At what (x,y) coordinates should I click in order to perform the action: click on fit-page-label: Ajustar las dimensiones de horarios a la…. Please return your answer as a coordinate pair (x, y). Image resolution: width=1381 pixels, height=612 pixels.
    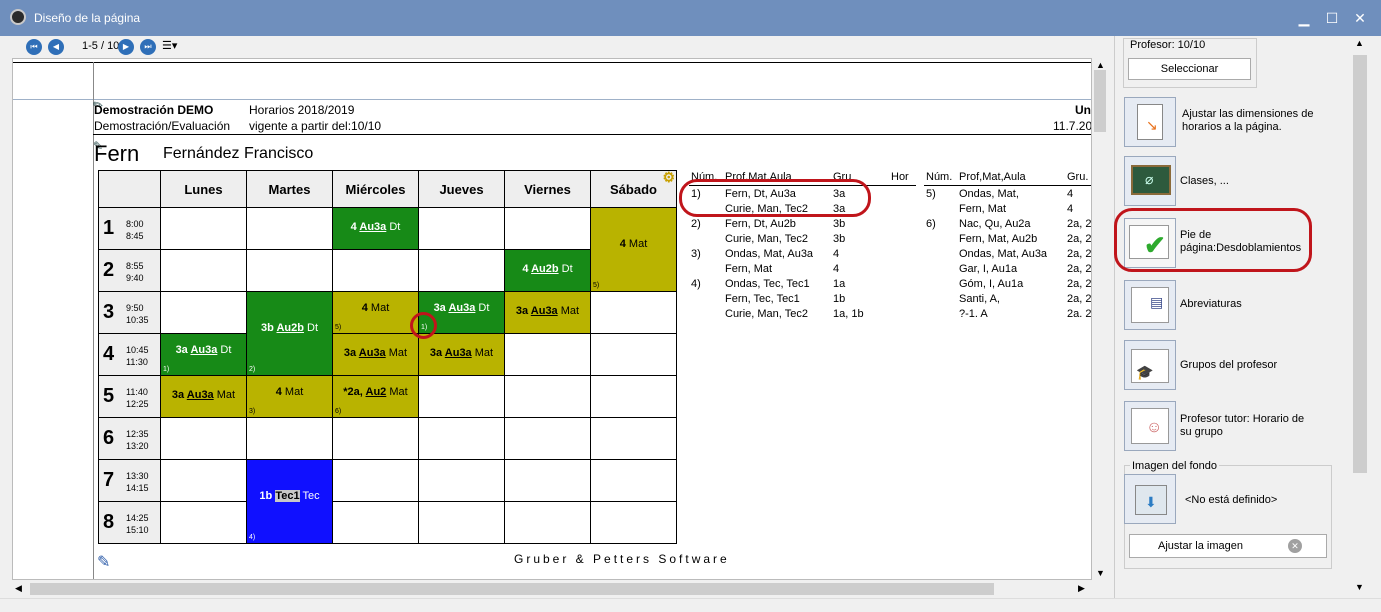
    Looking at the image, I should click on (1248, 120).